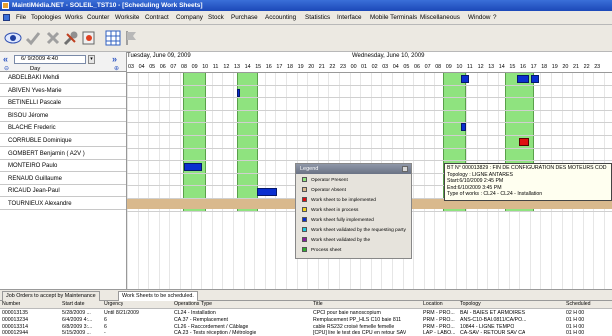 This screenshot has width=612, height=336. Describe the element at coordinates (533, 67) in the screenshot. I see `hour-label: 17` at that location.